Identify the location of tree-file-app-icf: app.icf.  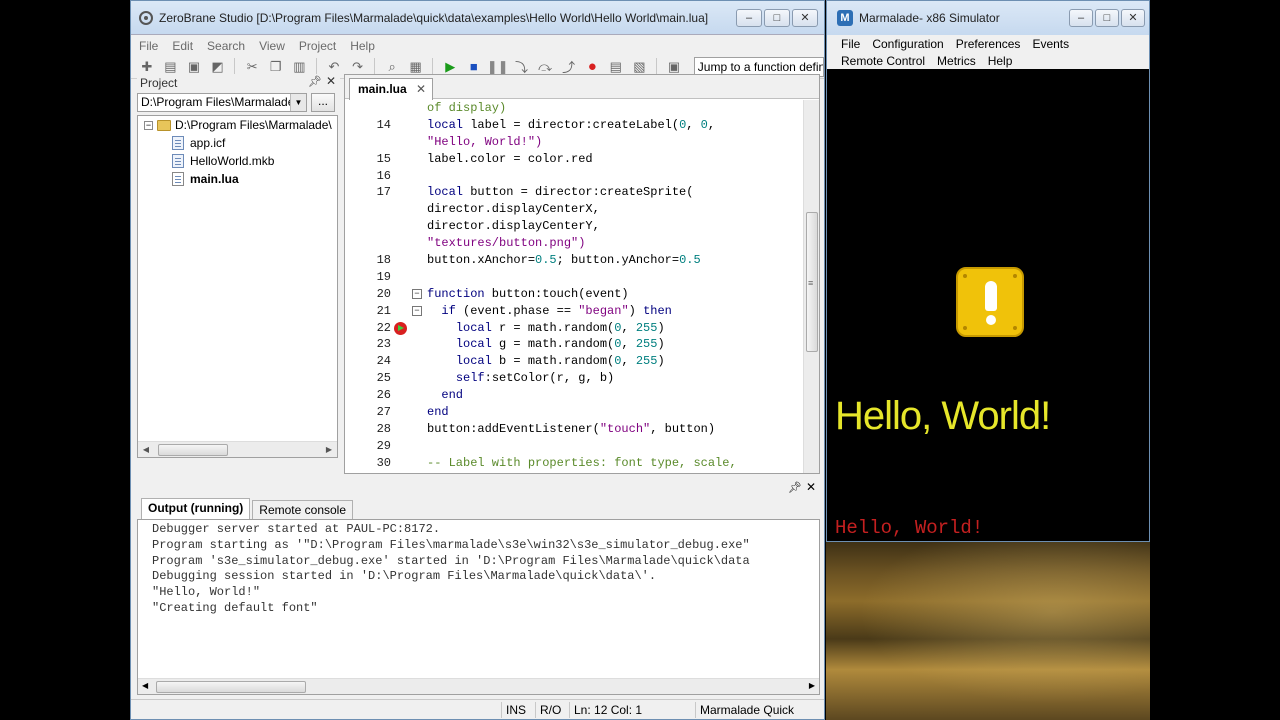
(237, 143).